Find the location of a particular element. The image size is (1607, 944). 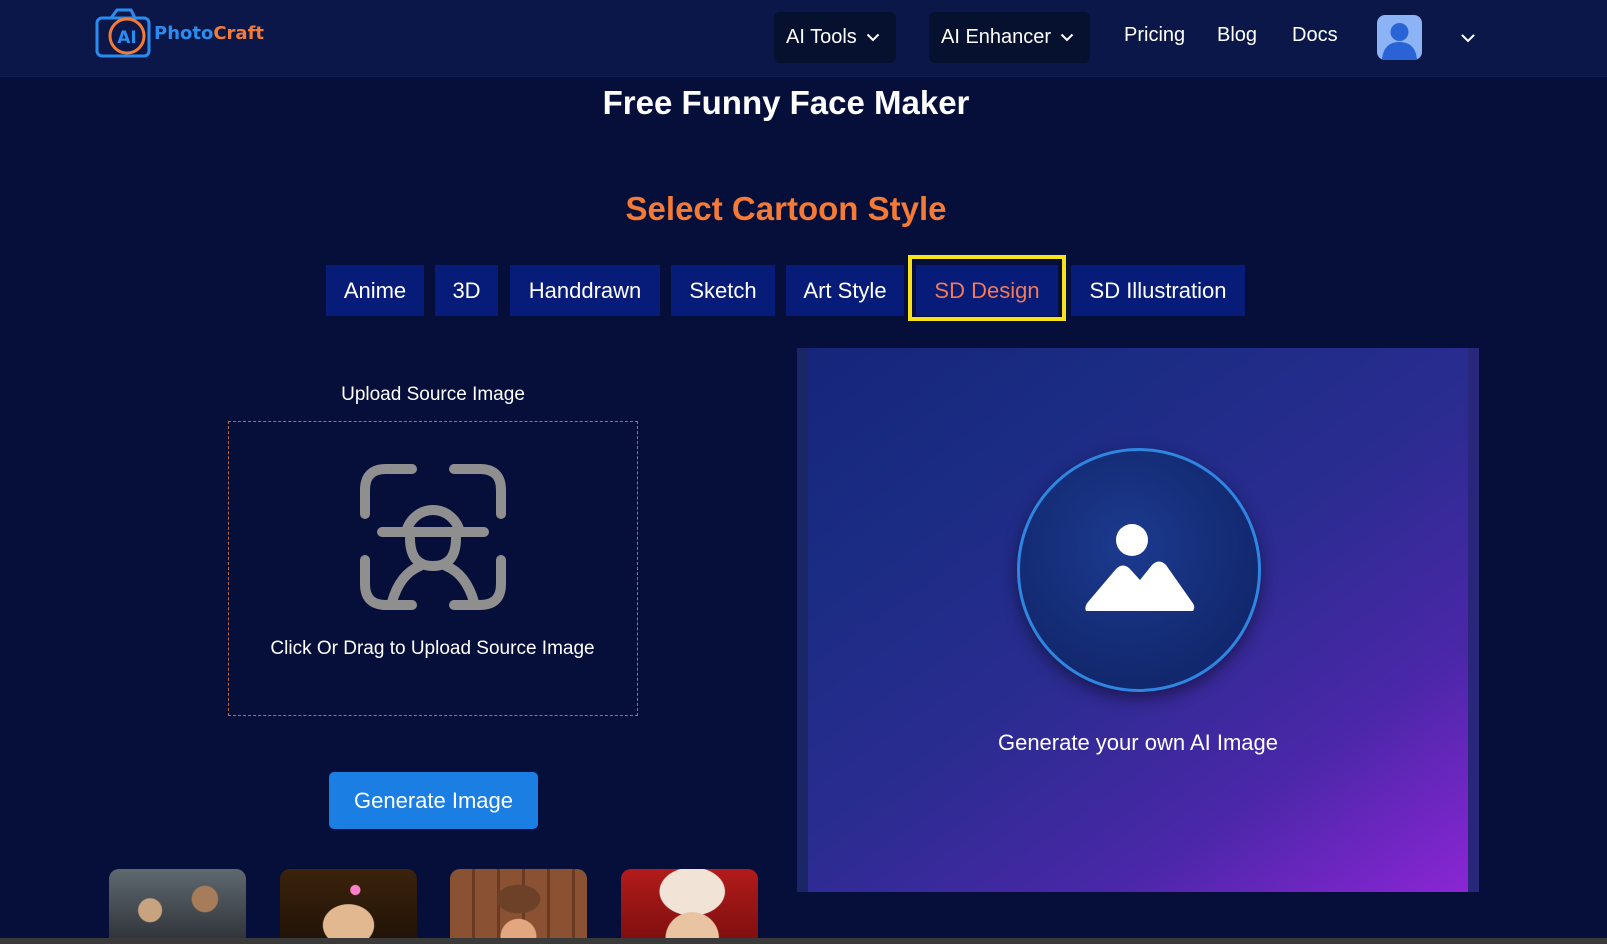

result-placeholder-text: Generate your own AI Image is located at coordinates (1138, 742).